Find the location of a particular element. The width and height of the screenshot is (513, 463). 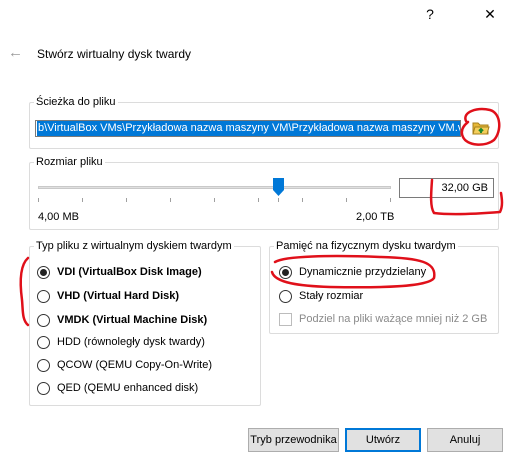

size-slider-ticks is located at coordinates (214, 200).